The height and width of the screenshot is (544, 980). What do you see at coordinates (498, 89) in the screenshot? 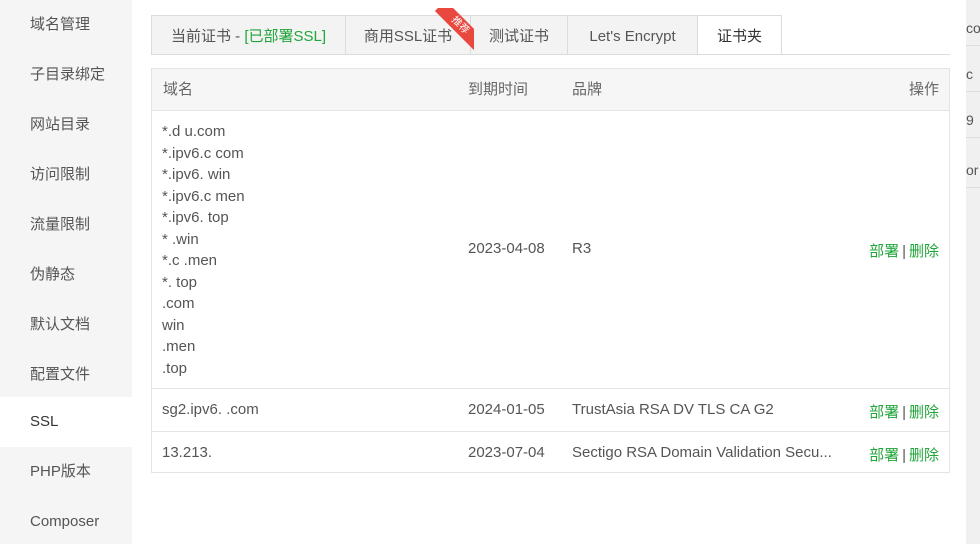
I see `header-expiry: 到期时间` at bounding box center [498, 89].